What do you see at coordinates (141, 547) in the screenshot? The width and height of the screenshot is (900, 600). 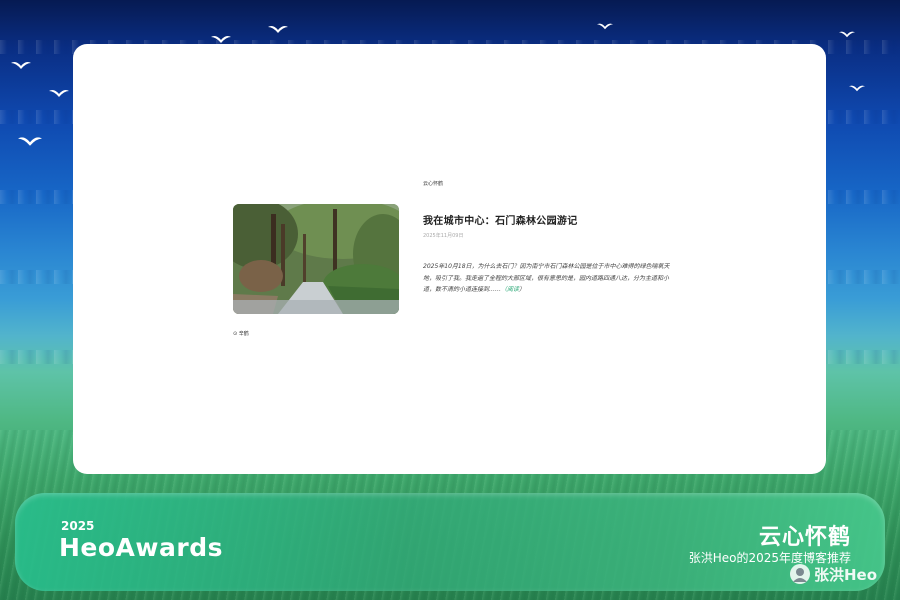 I see `award-logo-text: HeoAwards` at bounding box center [141, 547].